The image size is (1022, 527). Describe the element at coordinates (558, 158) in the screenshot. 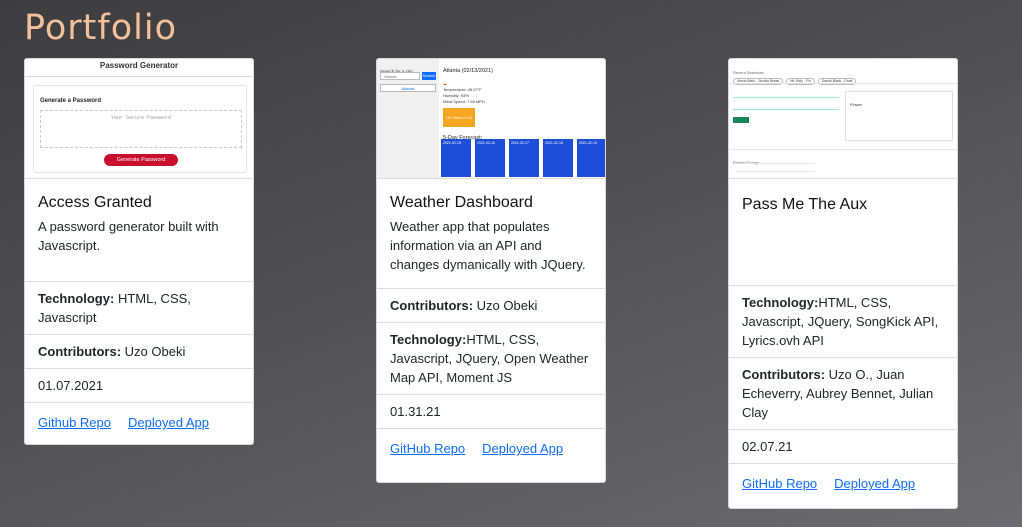

I see `forecast-card: 2021-02-18` at that location.